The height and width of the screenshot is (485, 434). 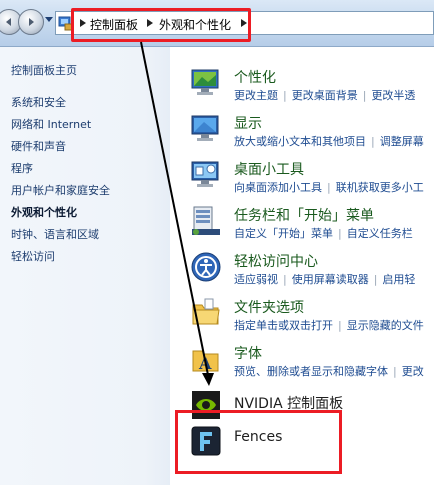 I want to click on address-bar: 控制面板 外观和个性化, so click(x=244, y=23).